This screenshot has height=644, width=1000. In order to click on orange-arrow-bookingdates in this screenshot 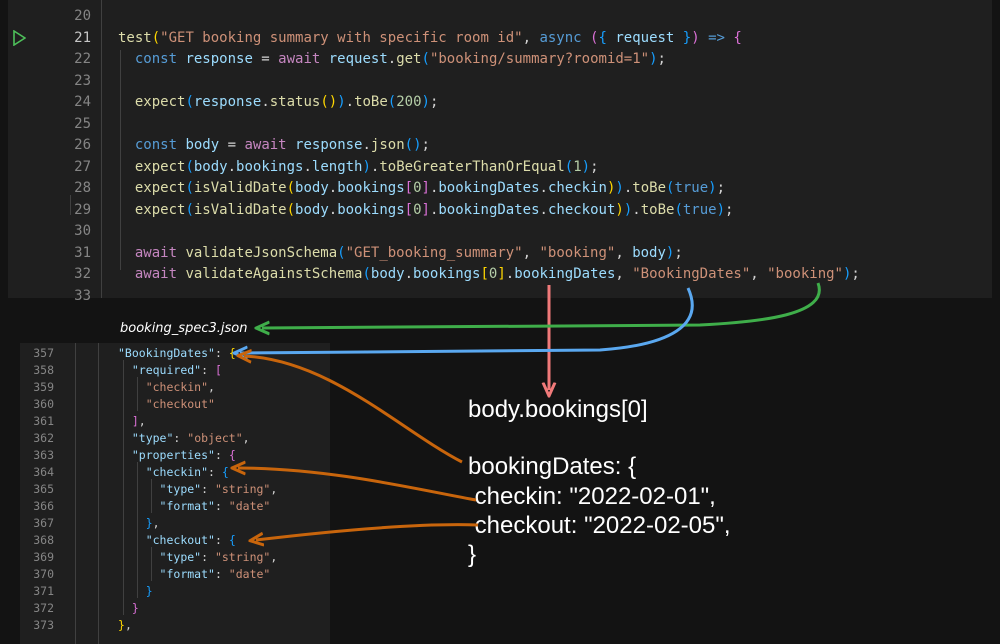, I will do `click(353, 410)`.